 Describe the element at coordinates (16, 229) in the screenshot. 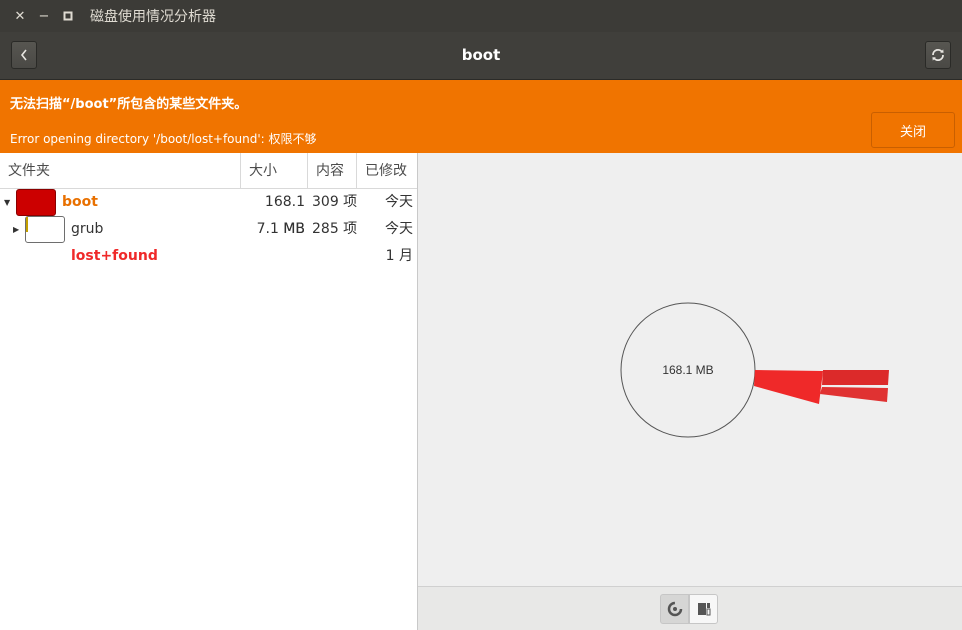

I see `expander-collapsed-icon: ▶` at that location.